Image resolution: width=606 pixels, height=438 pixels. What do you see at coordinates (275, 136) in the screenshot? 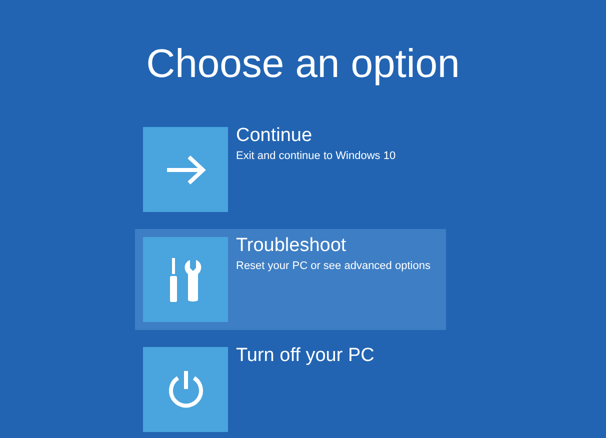
I see `option-label: Continue` at bounding box center [275, 136].